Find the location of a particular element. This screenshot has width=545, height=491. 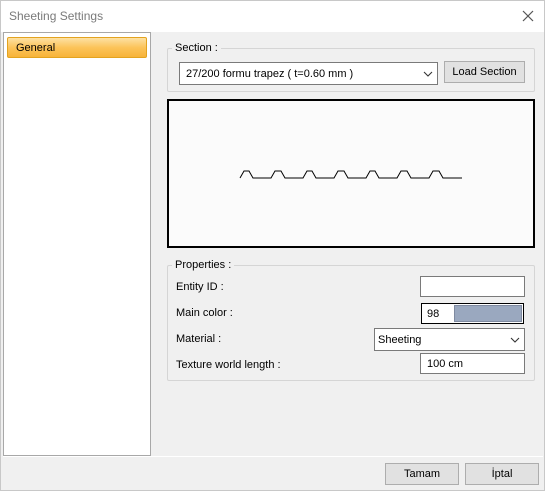

texture-world-length-label: Texture world length : is located at coordinates (228, 365).